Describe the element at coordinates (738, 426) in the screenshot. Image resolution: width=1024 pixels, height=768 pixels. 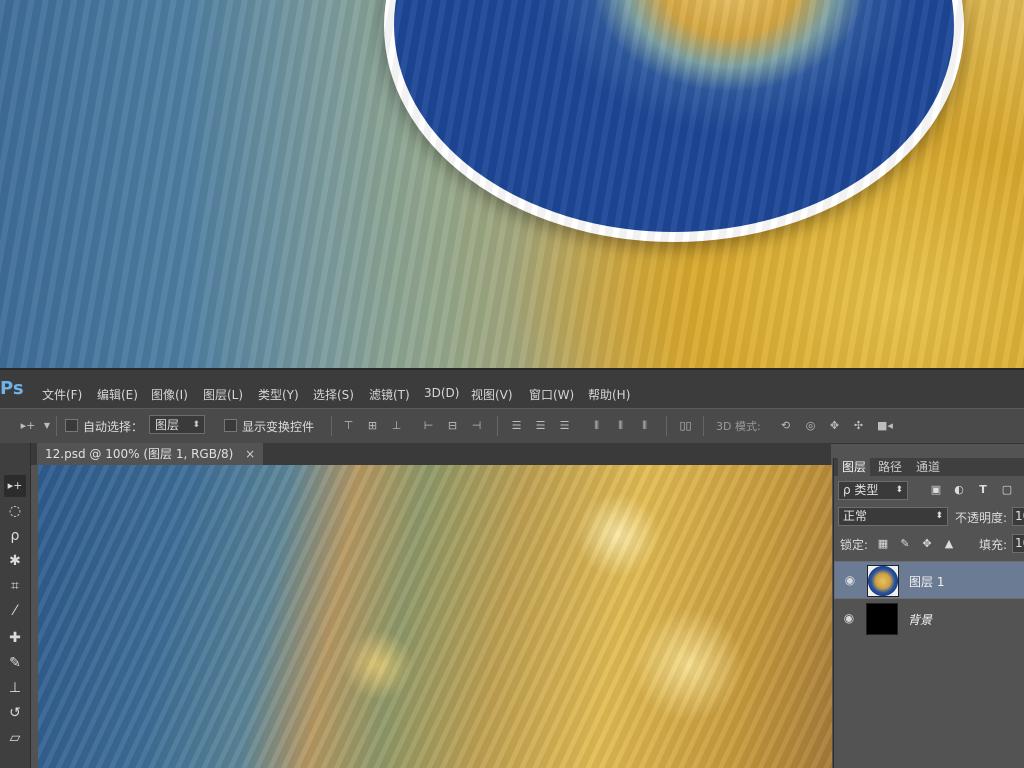
I see `mode-3d-label: 3D 模式:` at that location.